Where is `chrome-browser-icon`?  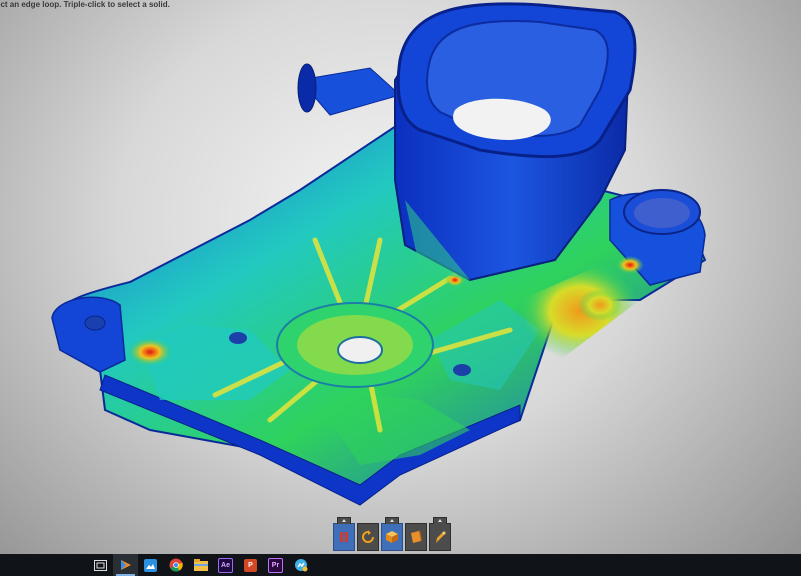 chrome-browser-icon is located at coordinates (176, 565).